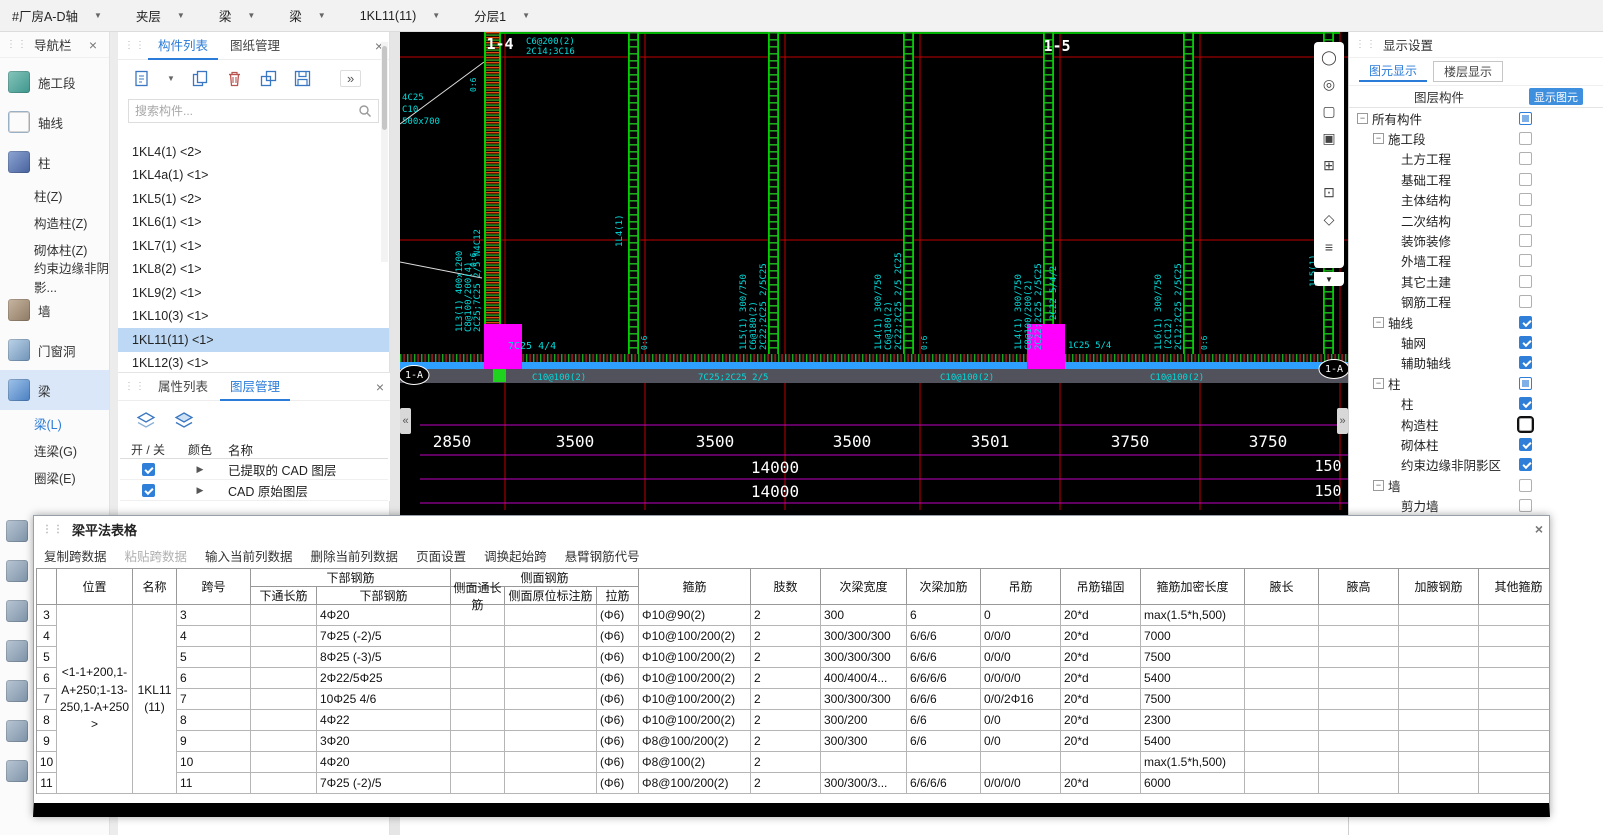  I want to click on tab-property-list: 属性列表, so click(183, 386).